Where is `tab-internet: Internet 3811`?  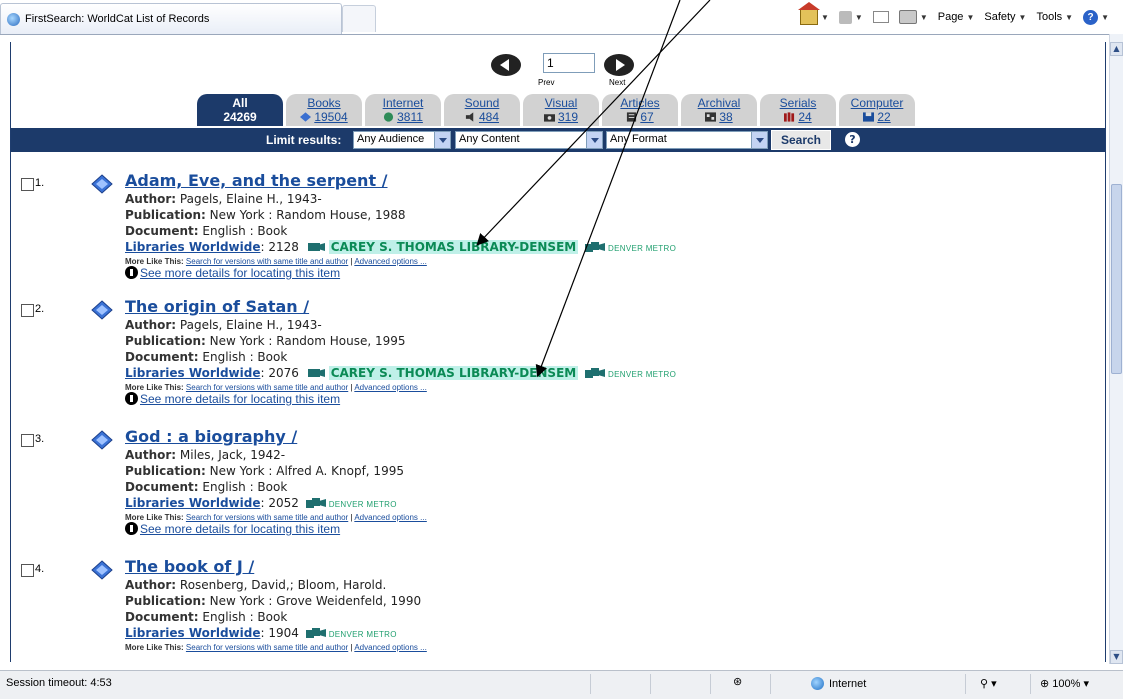 tab-internet: Internet 3811 is located at coordinates (403, 110).